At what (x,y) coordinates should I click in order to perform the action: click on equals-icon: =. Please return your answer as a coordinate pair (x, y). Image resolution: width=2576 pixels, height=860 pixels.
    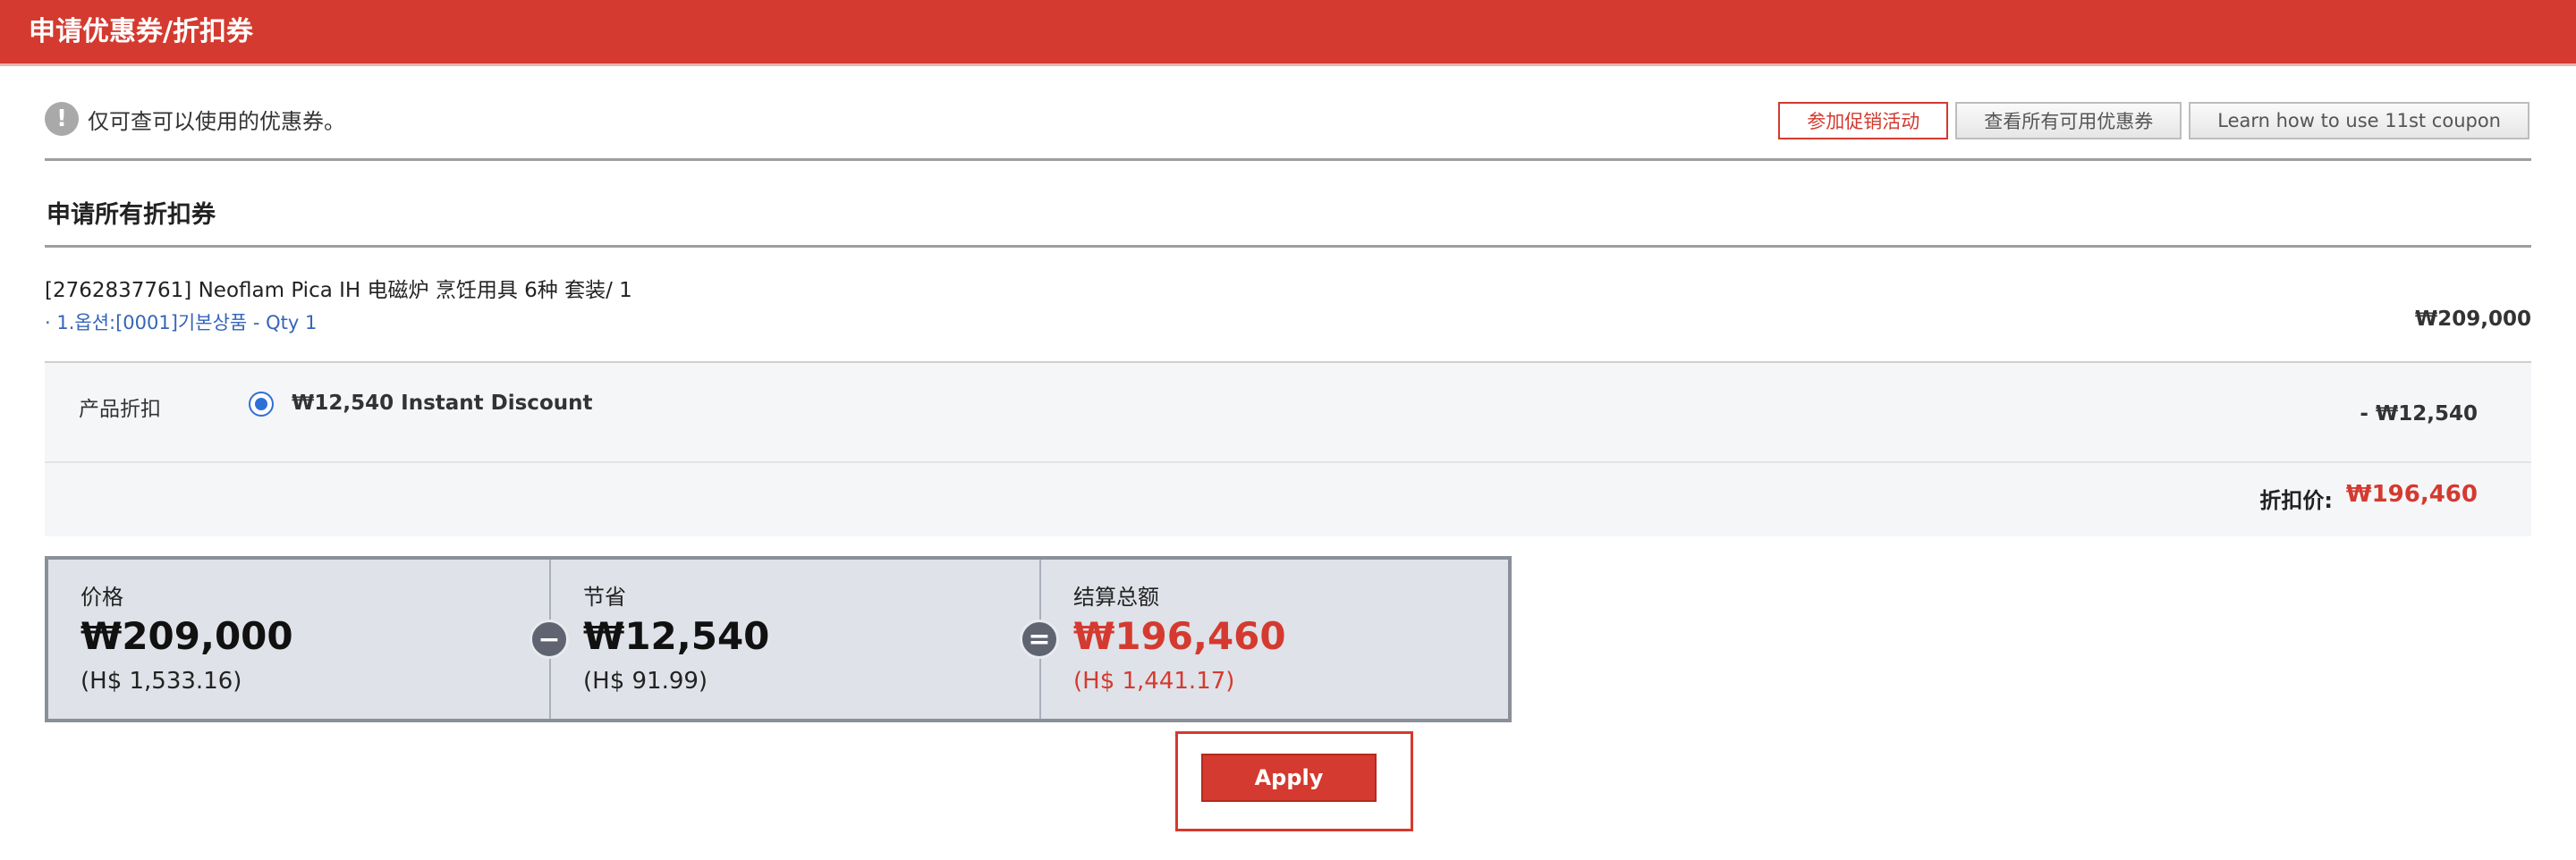
    Looking at the image, I should click on (1039, 640).